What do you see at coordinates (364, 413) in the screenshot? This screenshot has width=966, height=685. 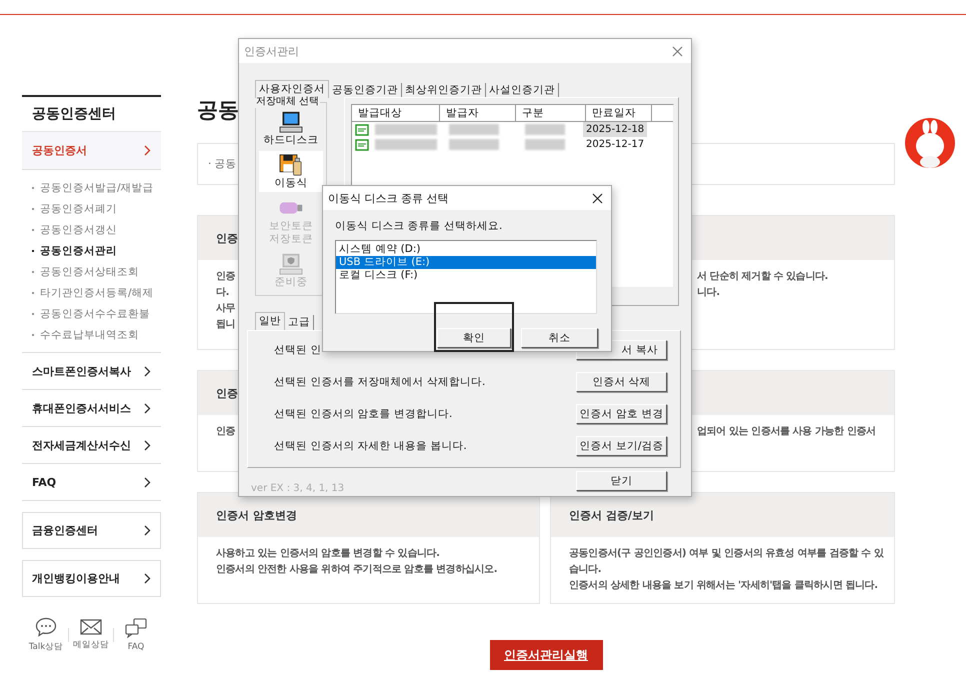 I see `action-description: 선택된 인증서의 암호를 변경합니다.` at bounding box center [364, 413].